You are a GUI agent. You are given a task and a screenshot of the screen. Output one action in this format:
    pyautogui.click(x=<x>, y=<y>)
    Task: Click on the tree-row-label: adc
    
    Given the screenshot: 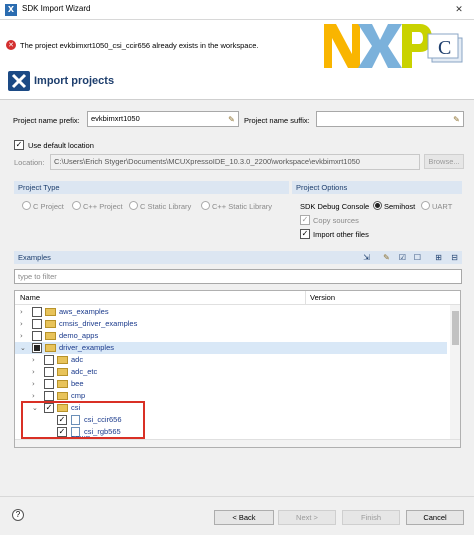 What is the action you would take?
    pyautogui.click(x=77, y=359)
    